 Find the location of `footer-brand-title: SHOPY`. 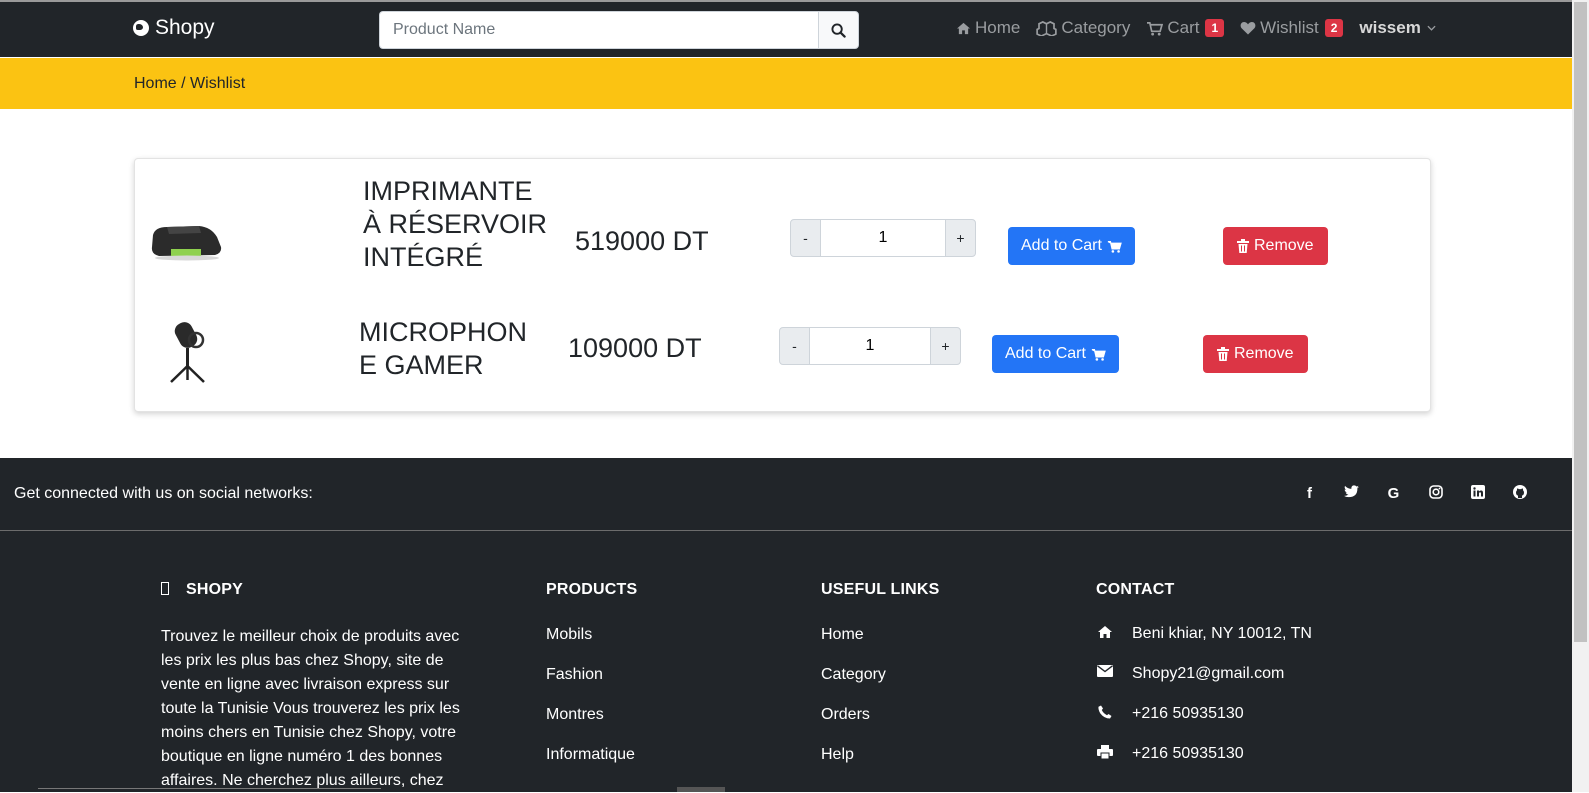

footer-brand-title: SHOPY is located at coordinates (215, 589).